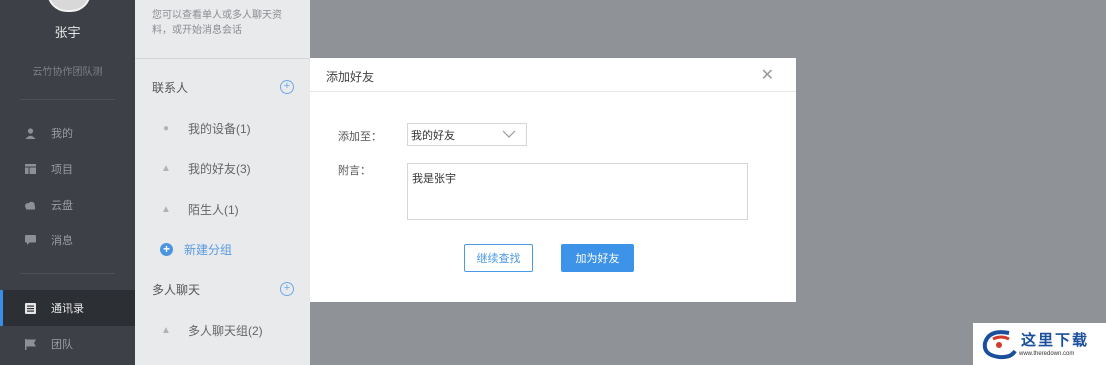  Describe the element at coordinates (30, 169) in the screenshot. I see `project-icon` at that location.